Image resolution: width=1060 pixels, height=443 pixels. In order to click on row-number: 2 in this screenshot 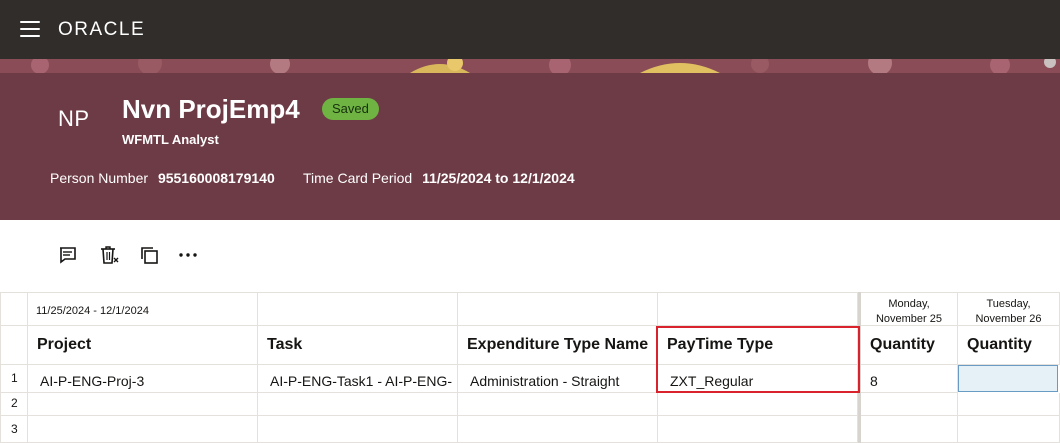, I will do `click(14, 404)`.